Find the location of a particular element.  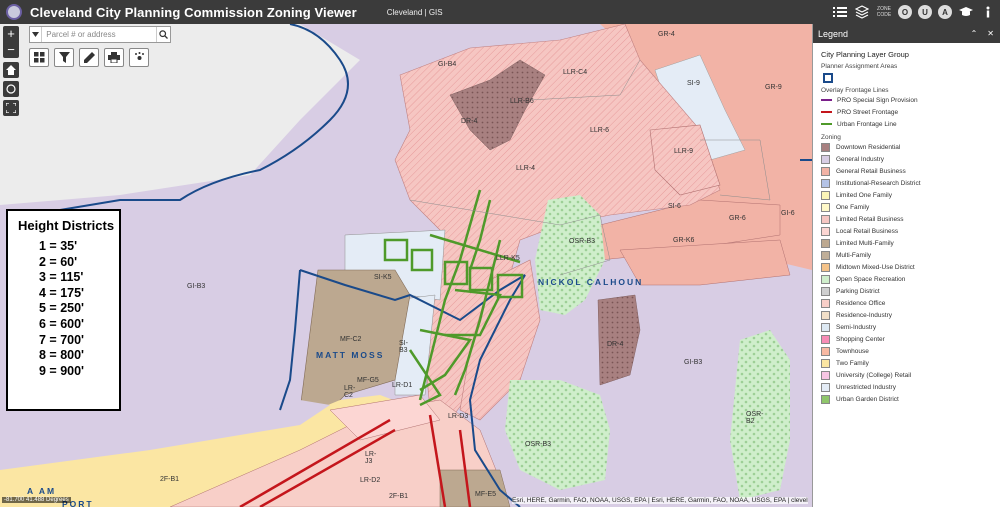

search-button is located at coordinates (163, 34).